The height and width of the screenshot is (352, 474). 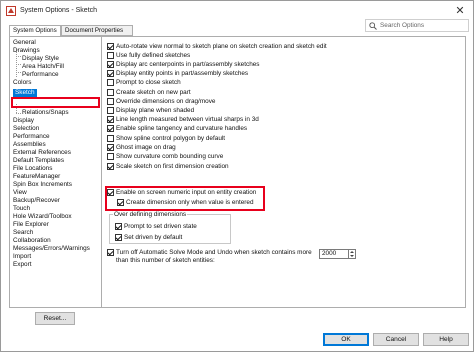 I want to click on option-label: Ghost image on drag, so click(x=146, y=147).